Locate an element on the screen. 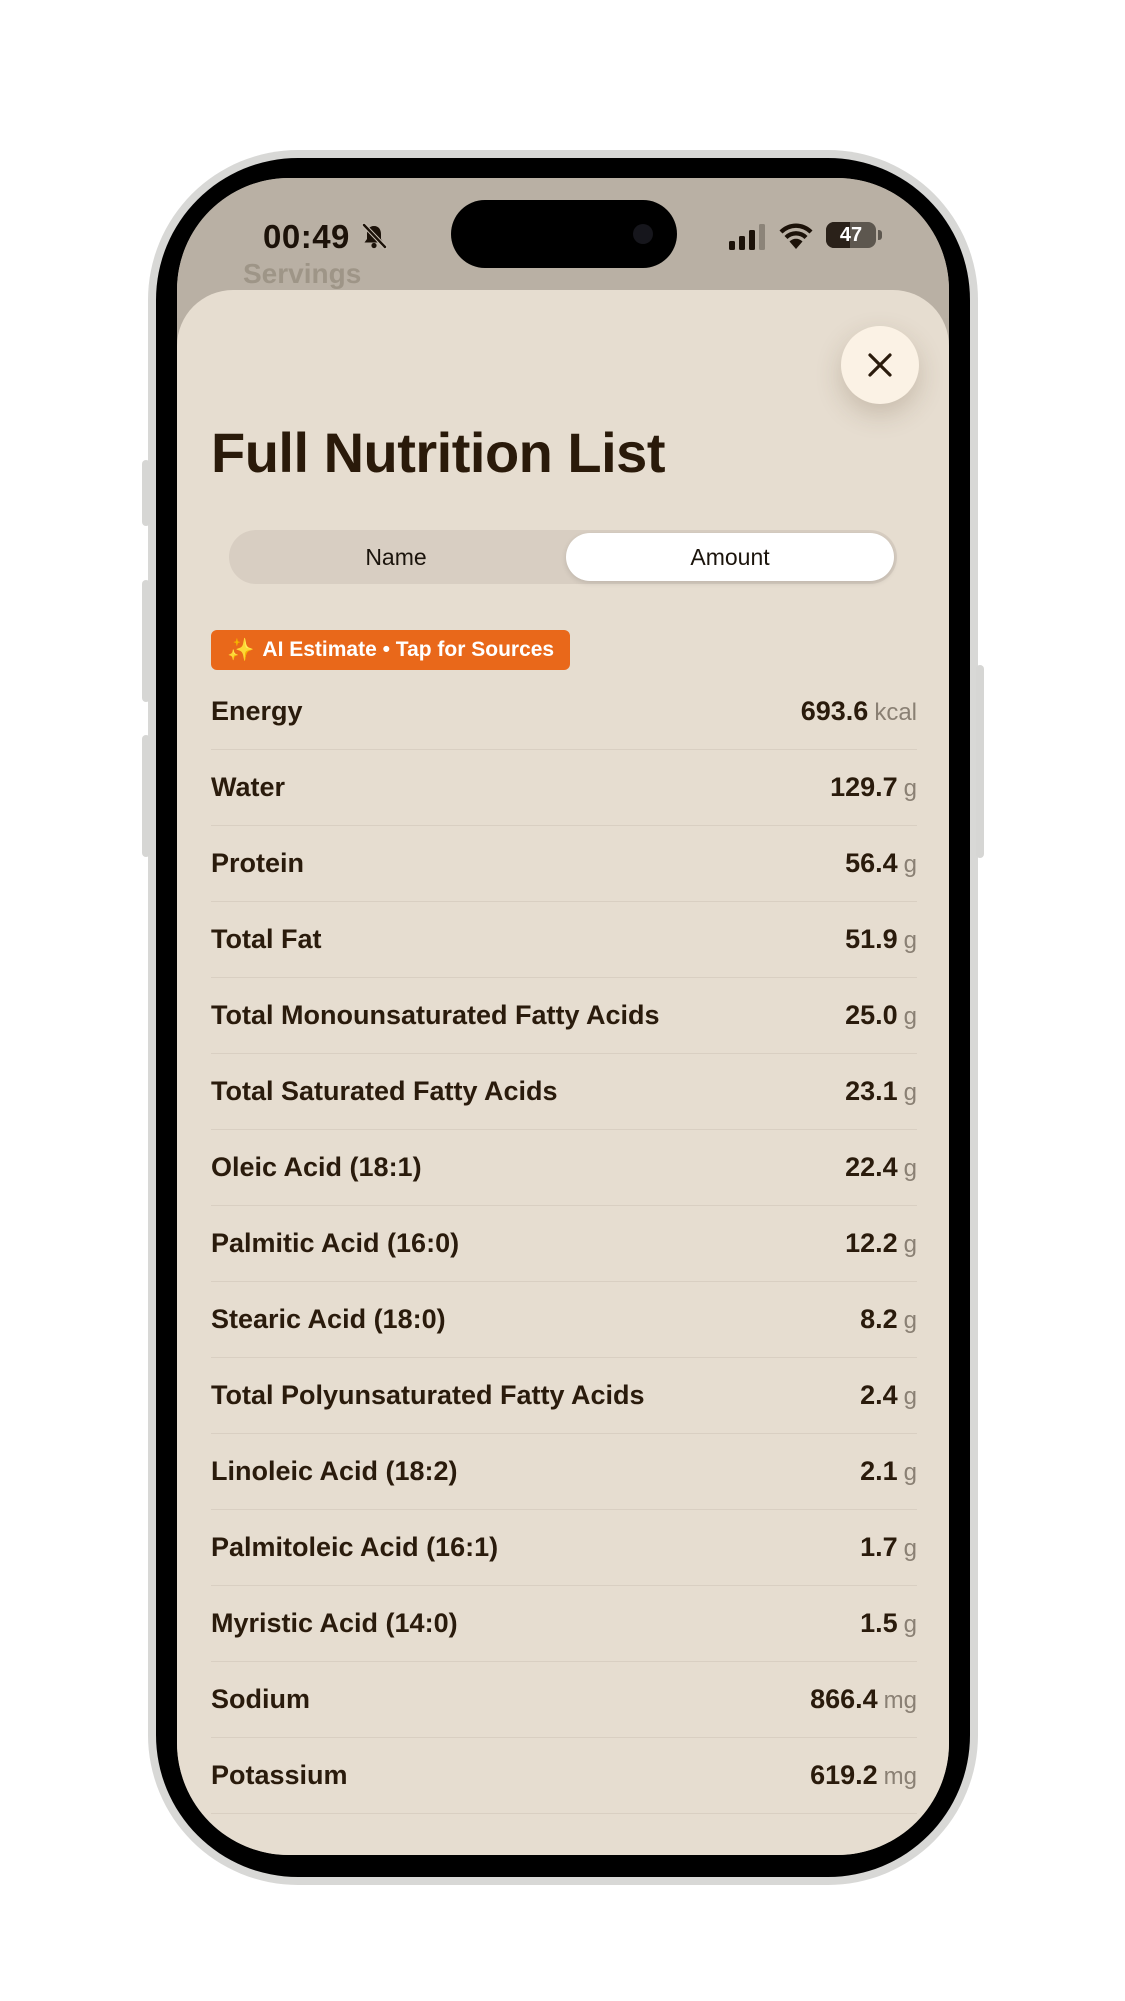  close-button is located at coordinates (880, 365).